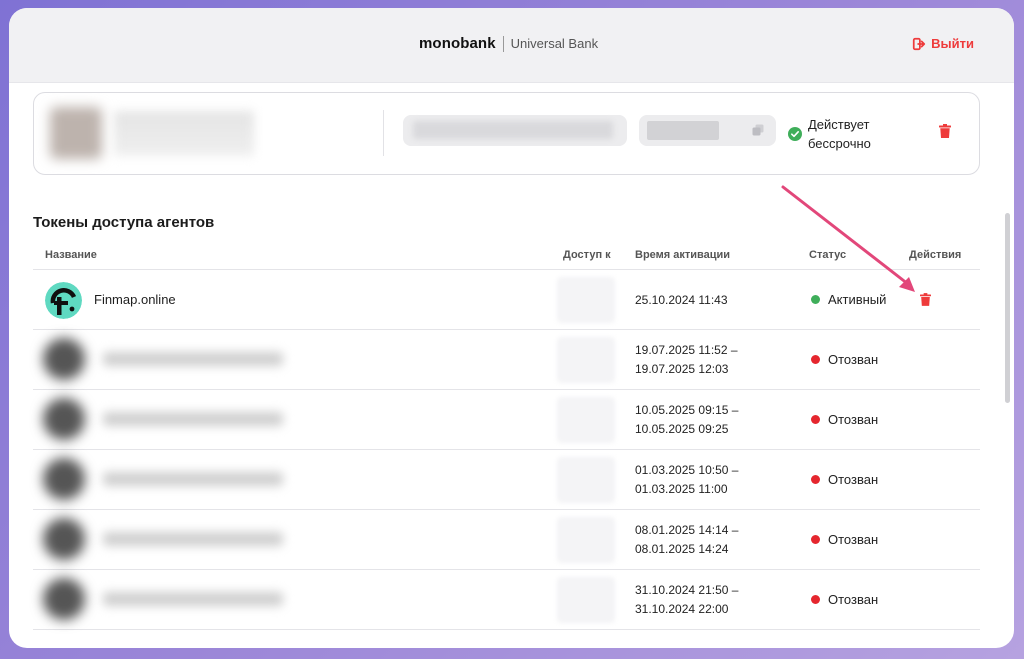 This screenshot has width=1024, height=659. I want to click on activation-time: 19.07.2025 11:52 – 19.07.2025 12:03, so click(686, 360).